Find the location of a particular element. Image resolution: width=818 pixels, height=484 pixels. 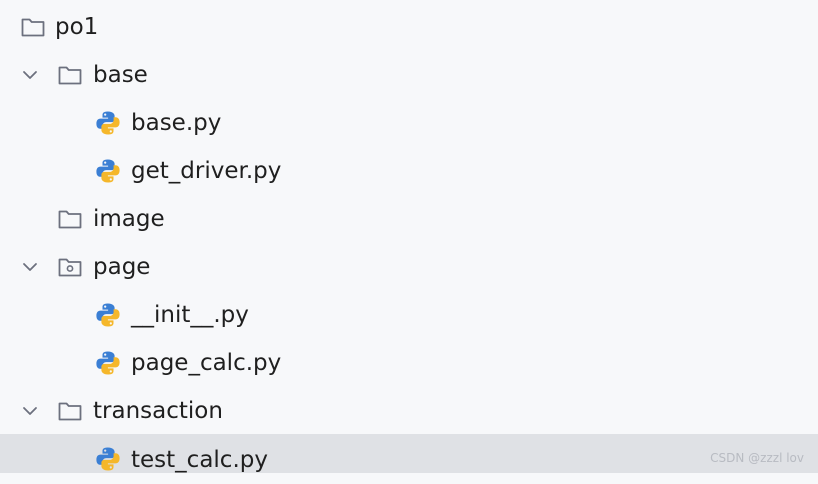

package-folder-icon is located at coordinates (70, 267).